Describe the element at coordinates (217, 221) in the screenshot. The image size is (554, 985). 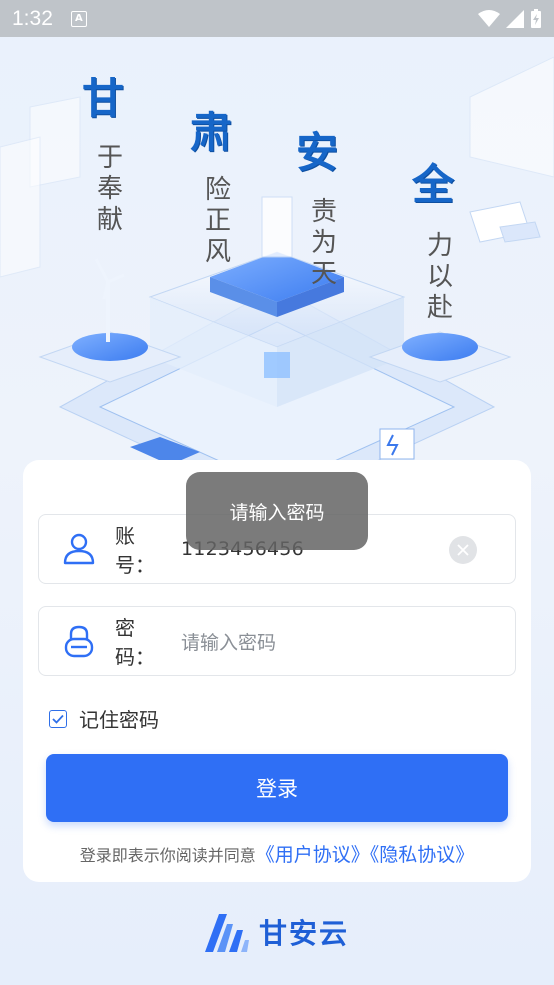
I see `slogan-char: 正` at that location.